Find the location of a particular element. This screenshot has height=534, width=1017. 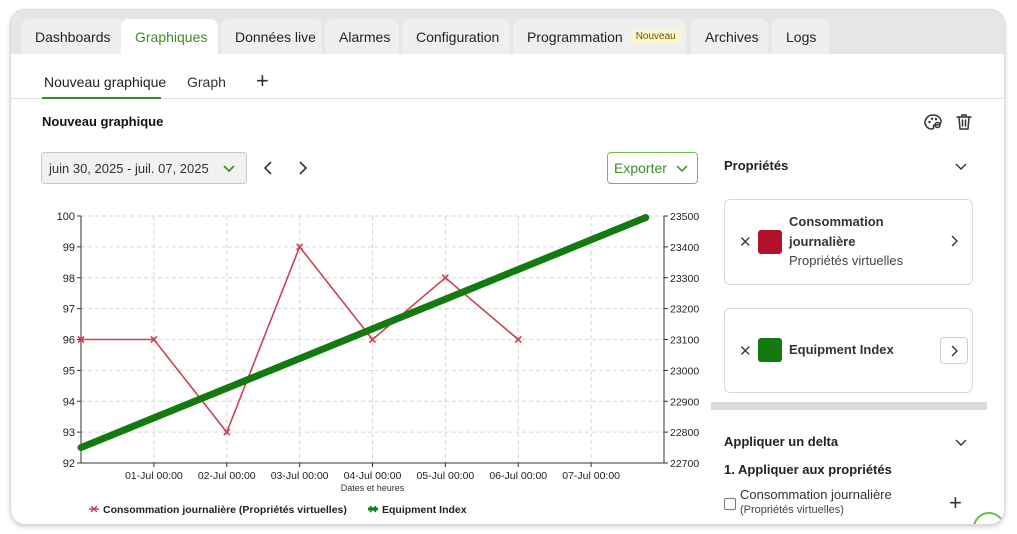

next-period-icon is located at coordinates (302, 168).